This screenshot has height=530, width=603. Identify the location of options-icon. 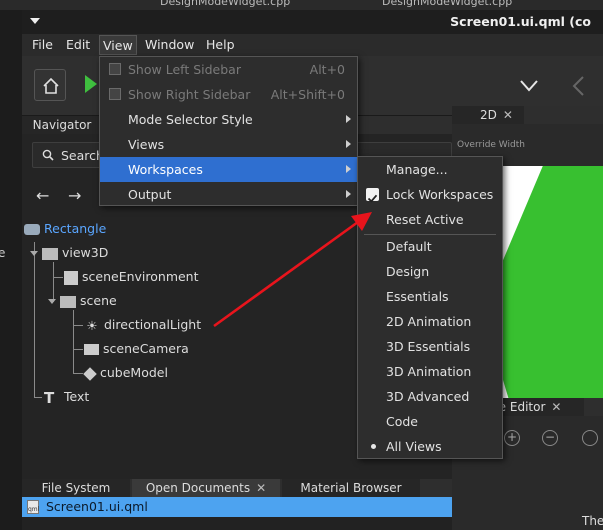
(590, 438).